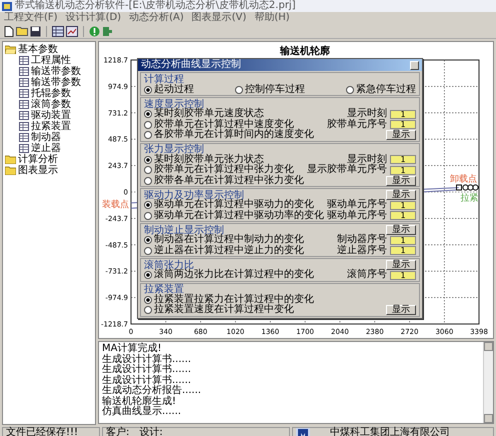 The height and width of the screenshot is (436, 496). Describe the element at coordinates (49, 93) in the screenshot. I see `tree-item: 托辊参数` at that location.